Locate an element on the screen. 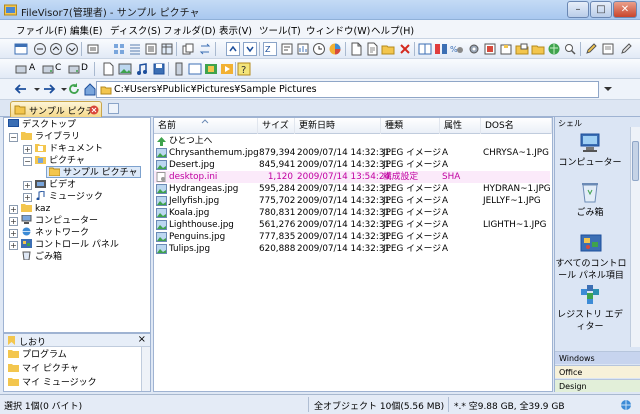 This screenshot has height=414, width=640. column-header-attr: 属性 is located at coordinates (460, 126).